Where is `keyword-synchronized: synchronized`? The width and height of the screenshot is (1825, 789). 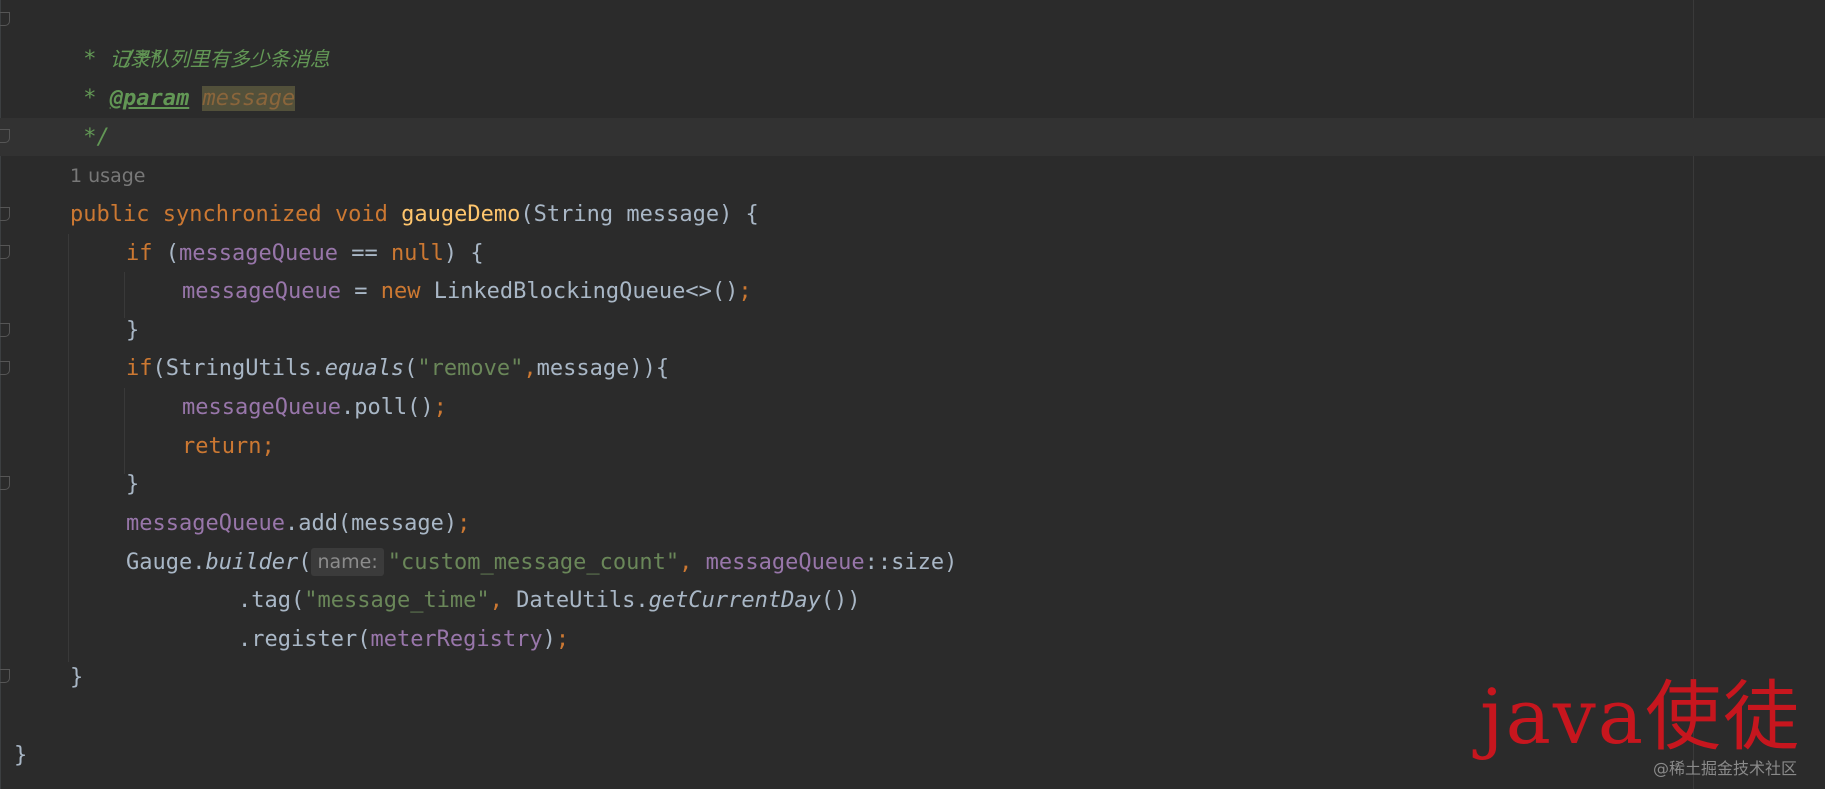
keyword-synchronized: synchronized is located at coordinates (242, 214).